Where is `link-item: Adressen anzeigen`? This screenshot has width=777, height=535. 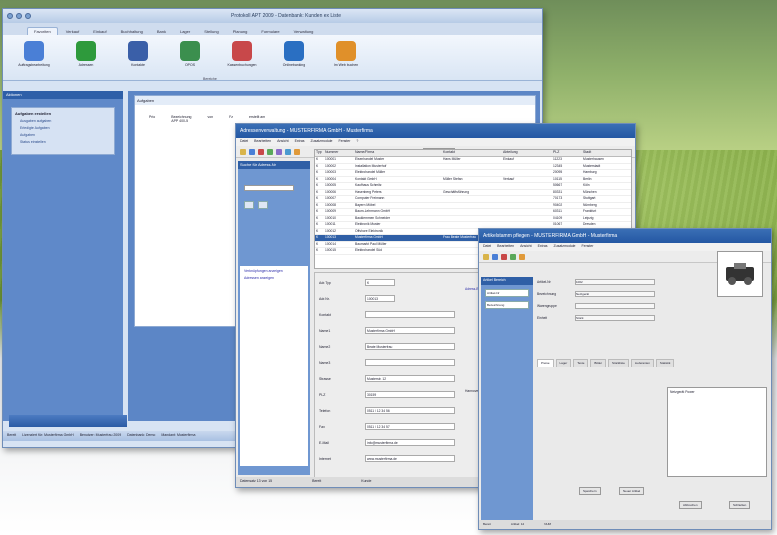
link-item: Adressen anzeigen is located at coordinates (274, 278).